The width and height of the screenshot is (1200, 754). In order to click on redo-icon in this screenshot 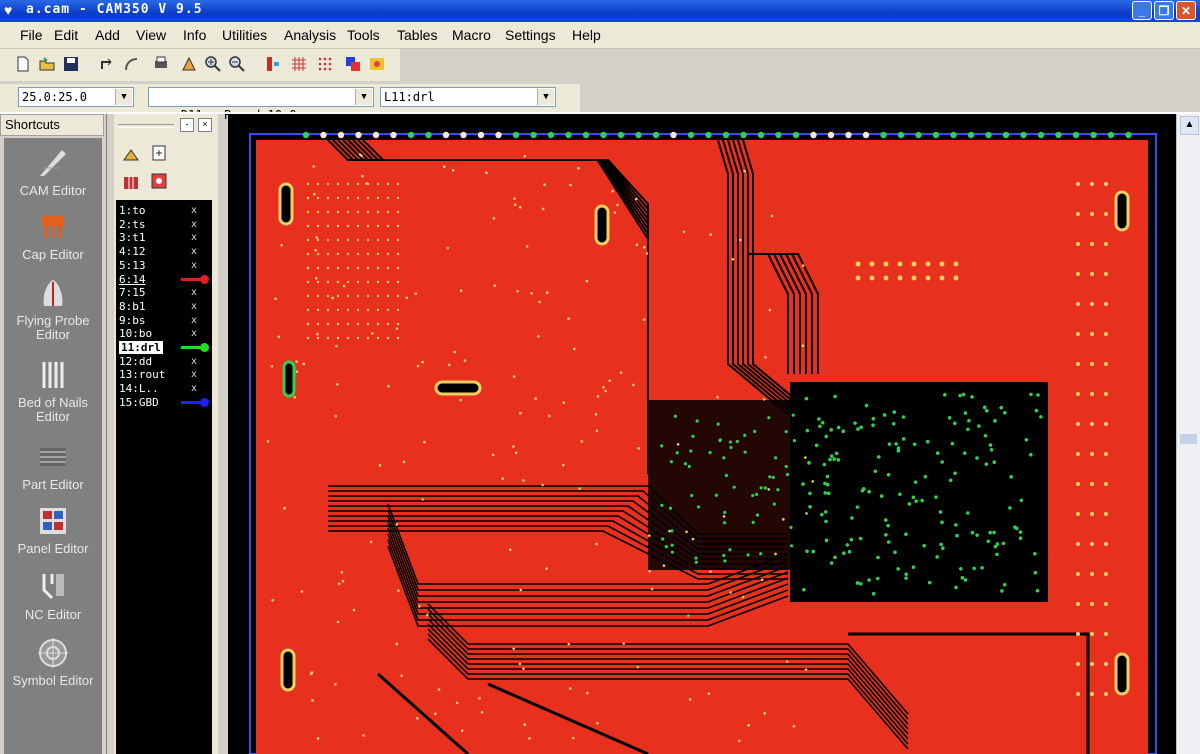, I will do `click(131, 64)`.